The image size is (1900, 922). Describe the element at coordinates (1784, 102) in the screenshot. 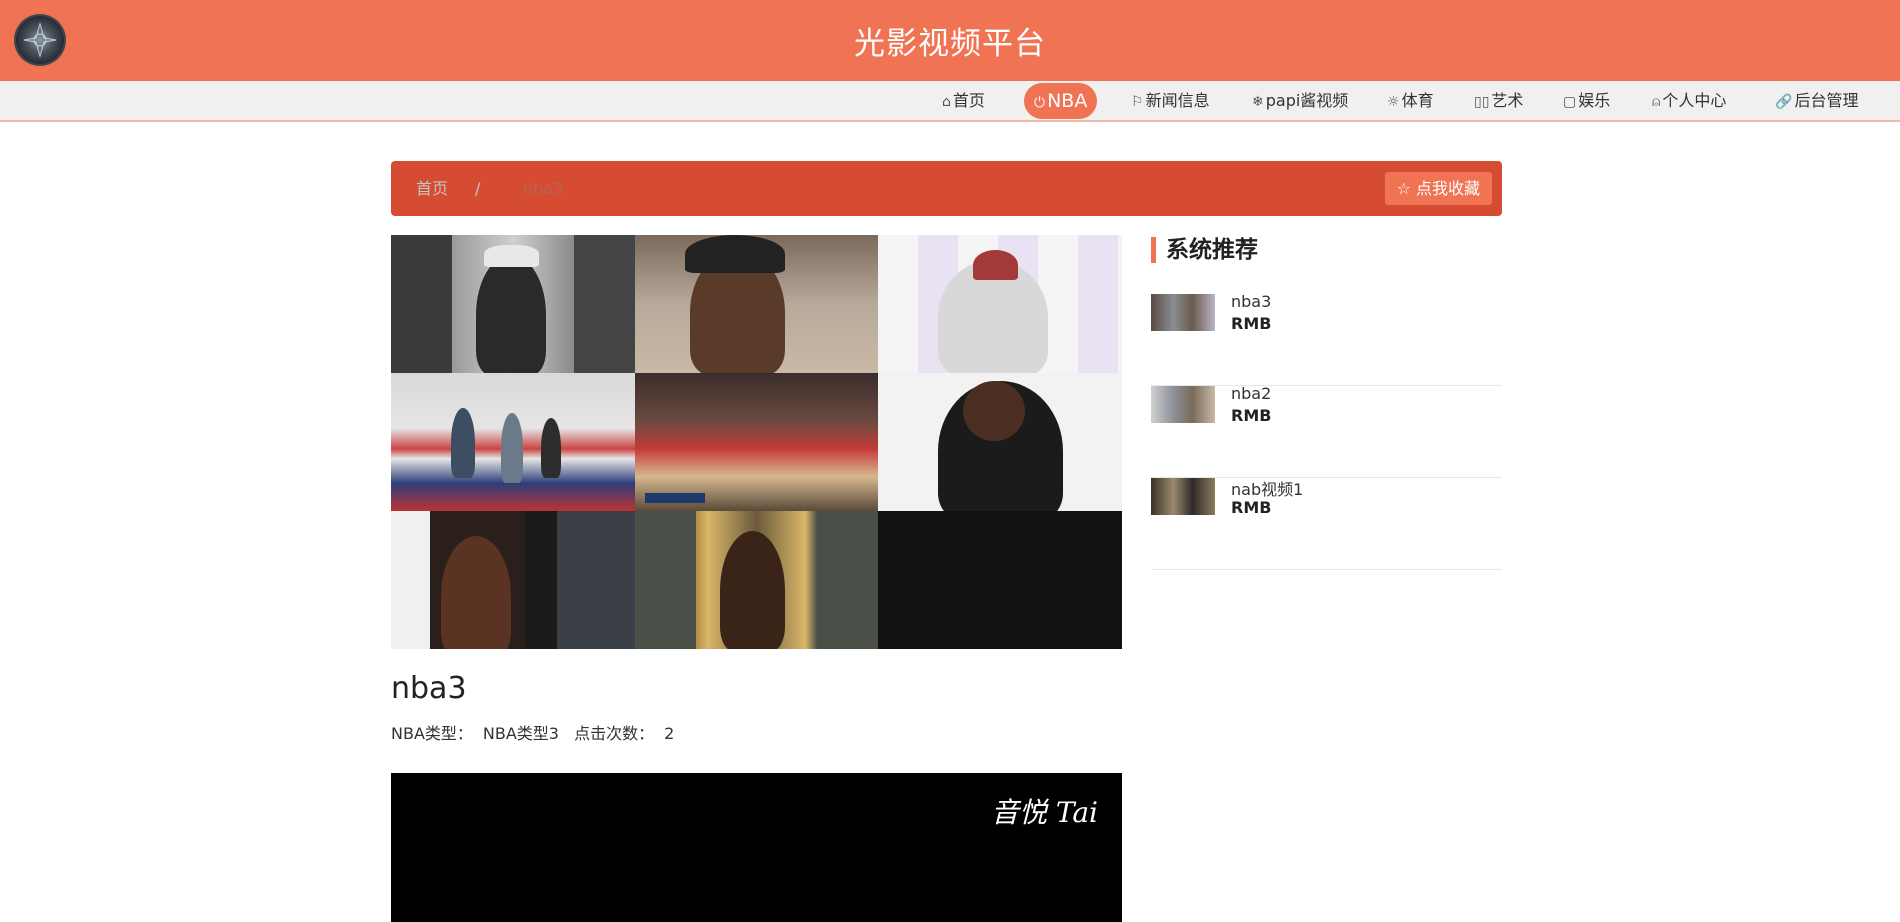

I see `link-icon: 🔗` at that location.